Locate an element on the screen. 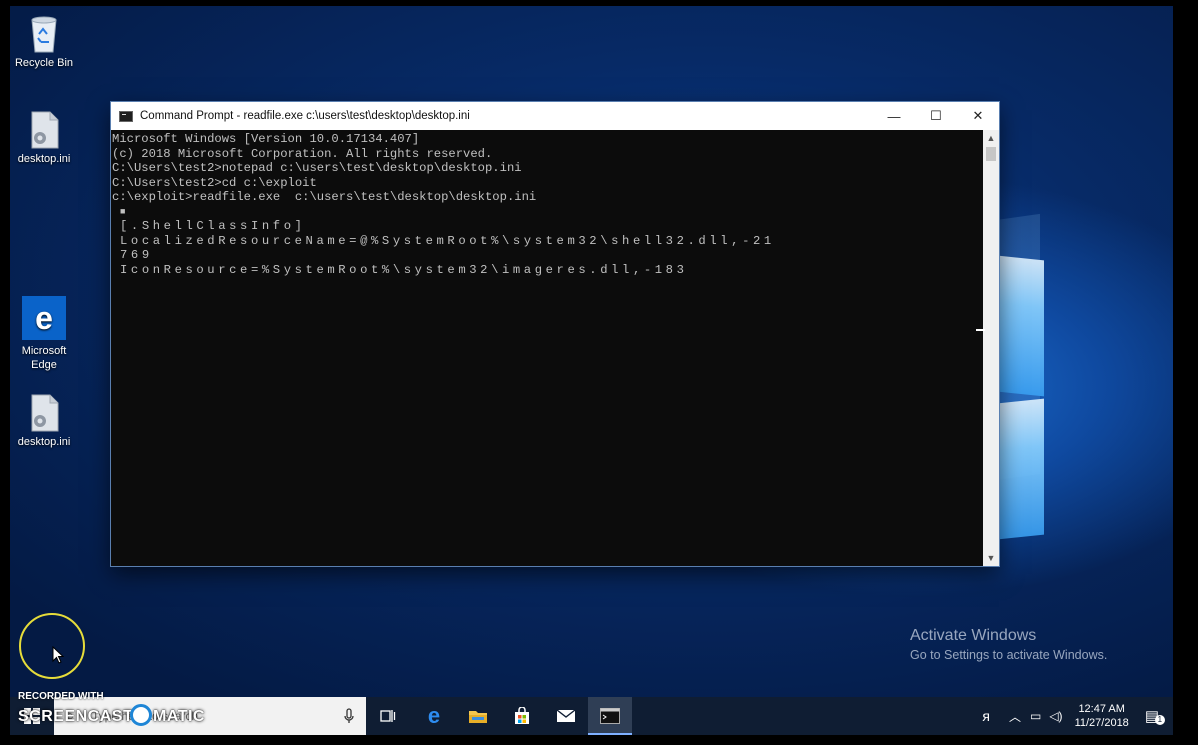 The image size is (1198, 745). folder-icon is located at coordinates (478, 717).